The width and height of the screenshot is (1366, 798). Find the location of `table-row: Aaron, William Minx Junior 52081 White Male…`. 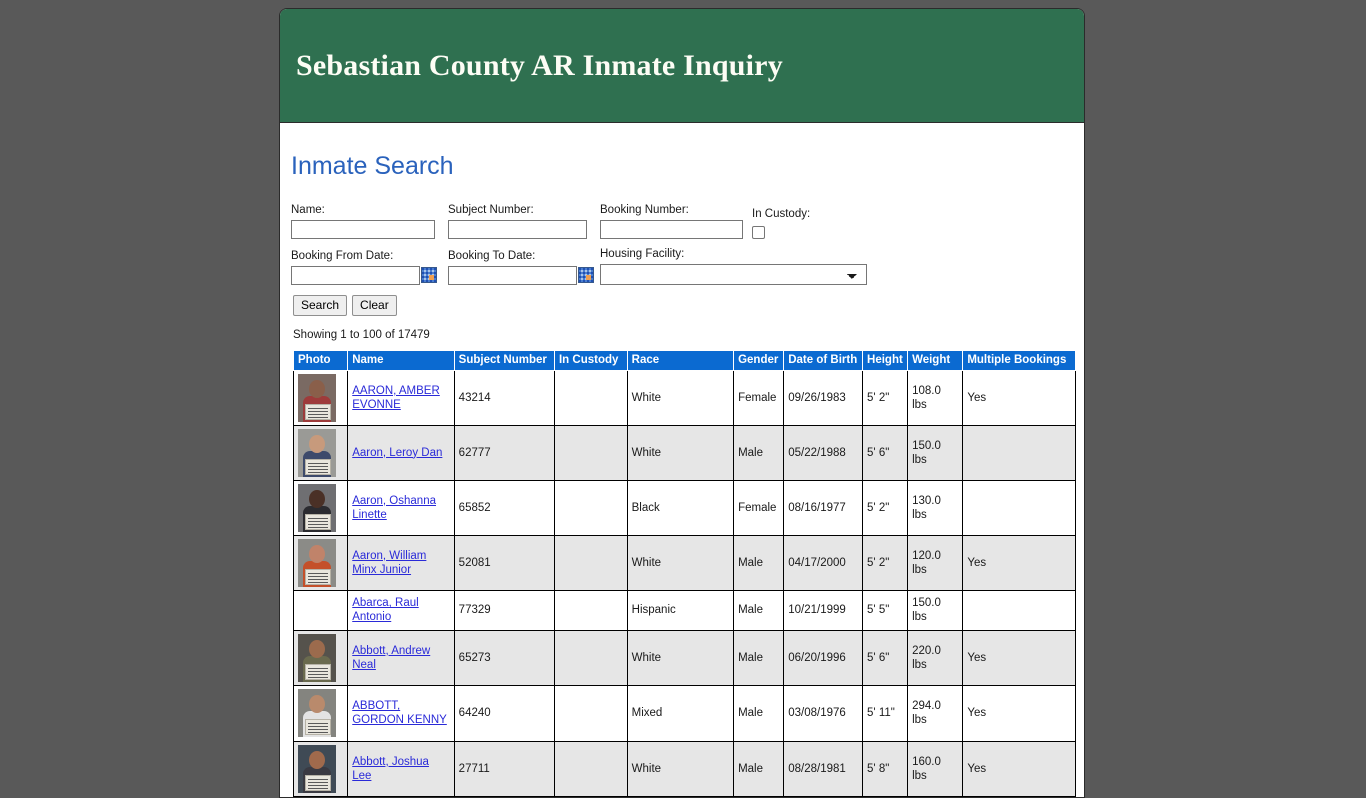

table-row: Aaron, William Minx Junior 52081 White Male… is located at coordinates (684, 562).